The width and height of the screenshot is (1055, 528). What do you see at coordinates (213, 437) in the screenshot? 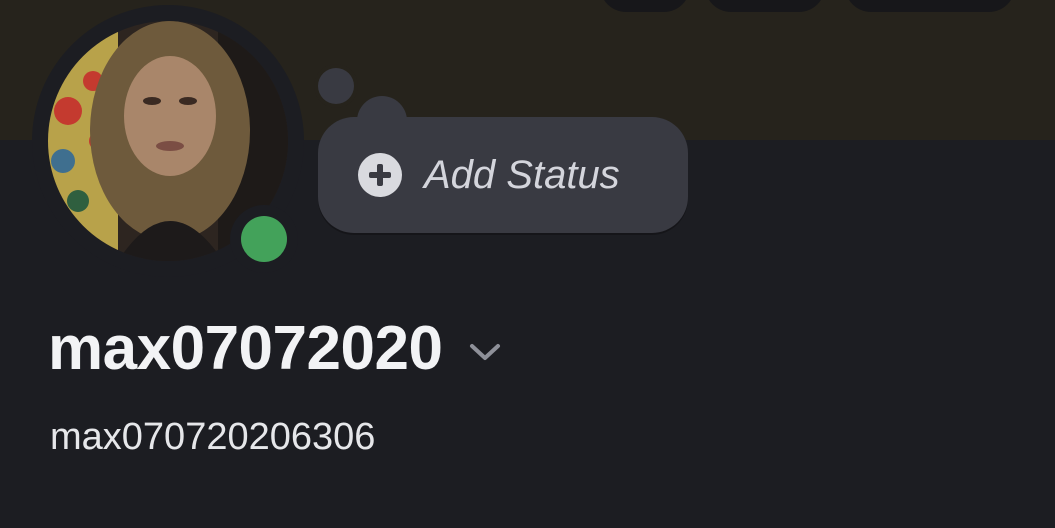
I see `username: max070720206306` at bounding box center [213, 437].